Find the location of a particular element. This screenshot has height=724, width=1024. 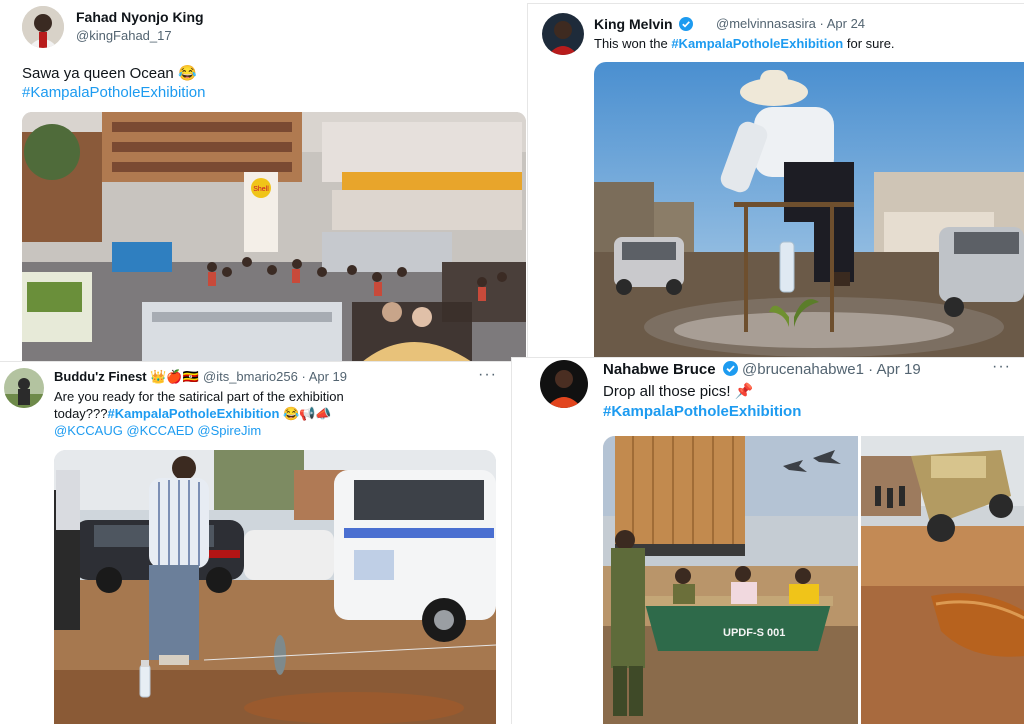

avatar-king-melvin is located at coordinates (563, 34).